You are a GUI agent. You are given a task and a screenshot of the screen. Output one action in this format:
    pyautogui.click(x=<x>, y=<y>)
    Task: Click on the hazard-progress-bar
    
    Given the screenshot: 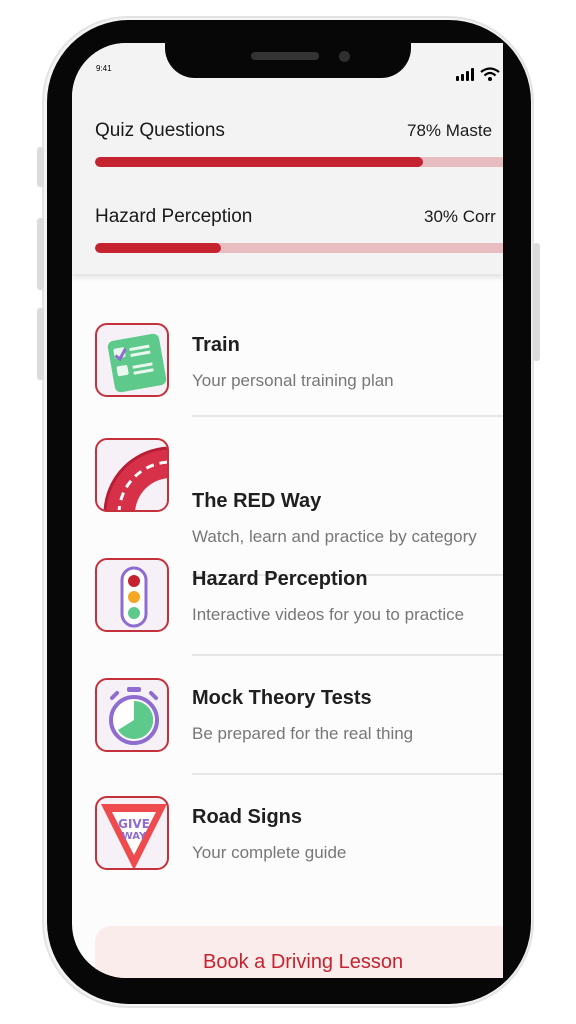 What is the action you would take?
    pyautogui.click(x=299, y=248)
    